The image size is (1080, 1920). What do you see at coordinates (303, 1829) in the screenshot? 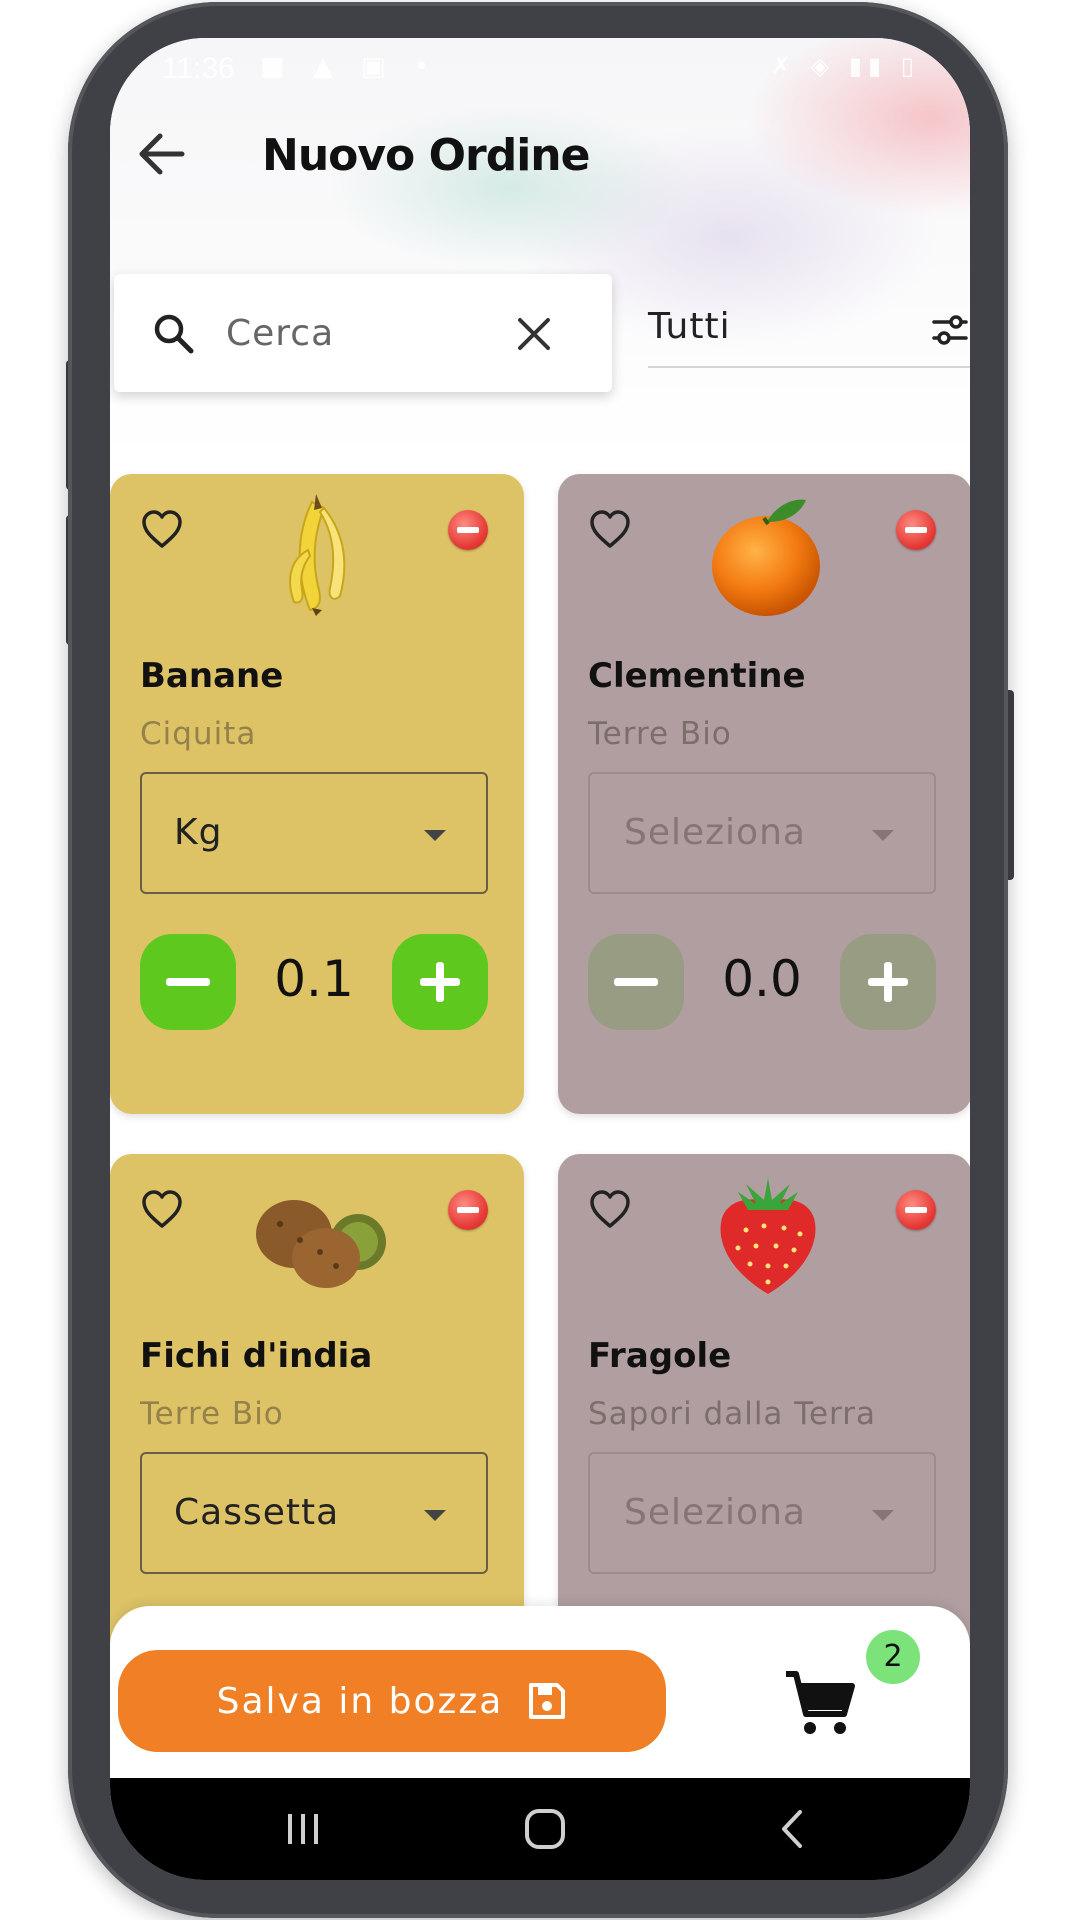
I see `recent-apps-icon` at bounding box center [303, 1829].